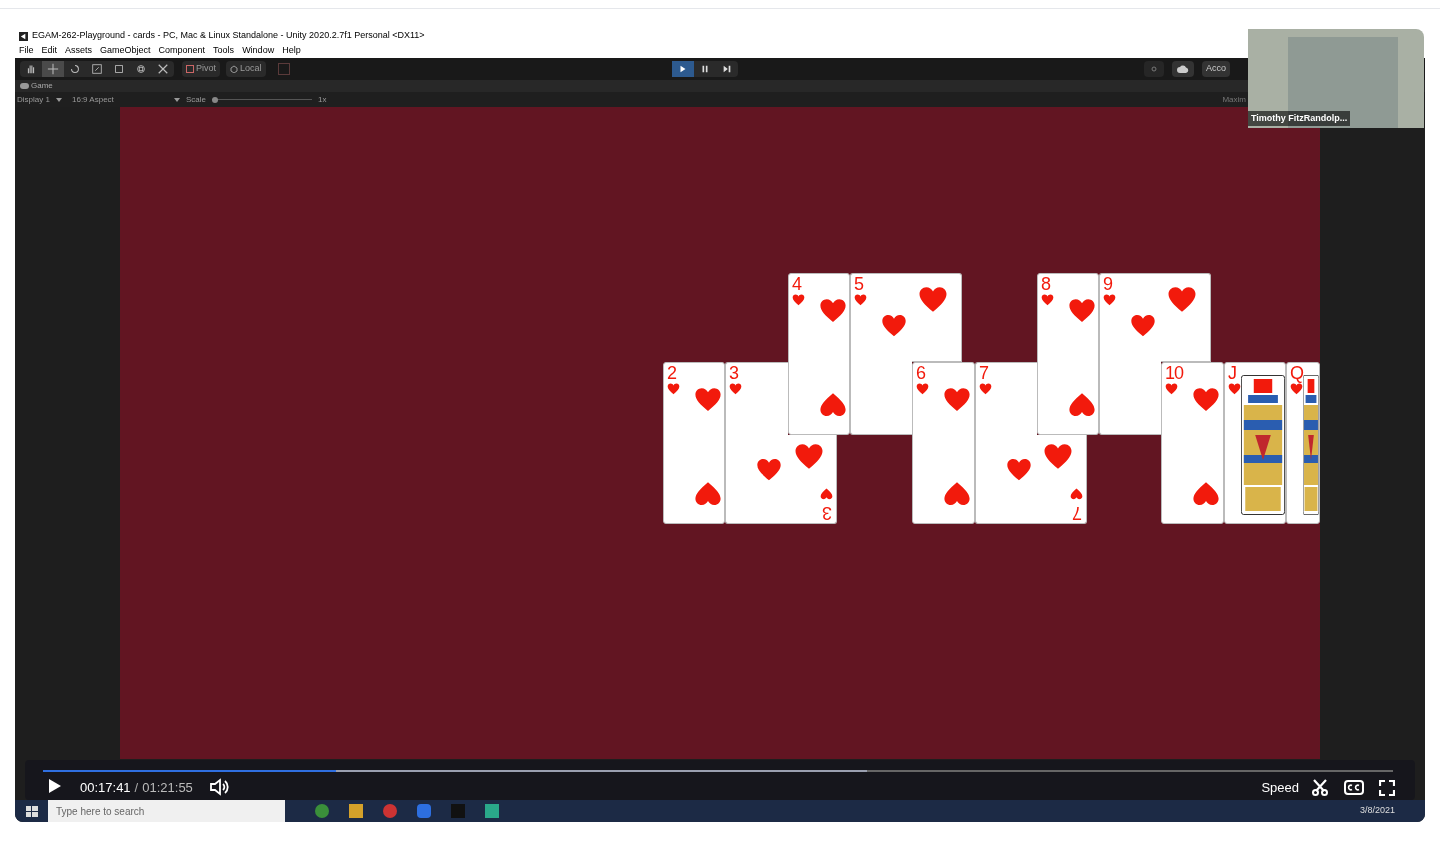 This screenshot has width=1440, height=843. What do you see at coordinates (1006, 443) in the screenshot?
I see `playing-card: 7` at bounding box center [1006, 443].